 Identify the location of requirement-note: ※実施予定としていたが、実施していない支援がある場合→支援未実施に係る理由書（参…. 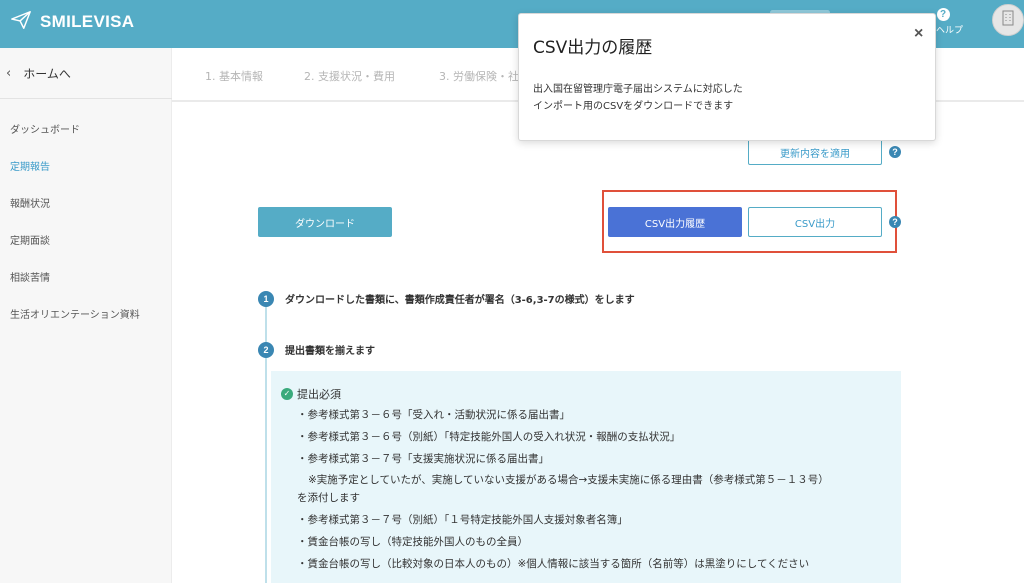
(568, 480).